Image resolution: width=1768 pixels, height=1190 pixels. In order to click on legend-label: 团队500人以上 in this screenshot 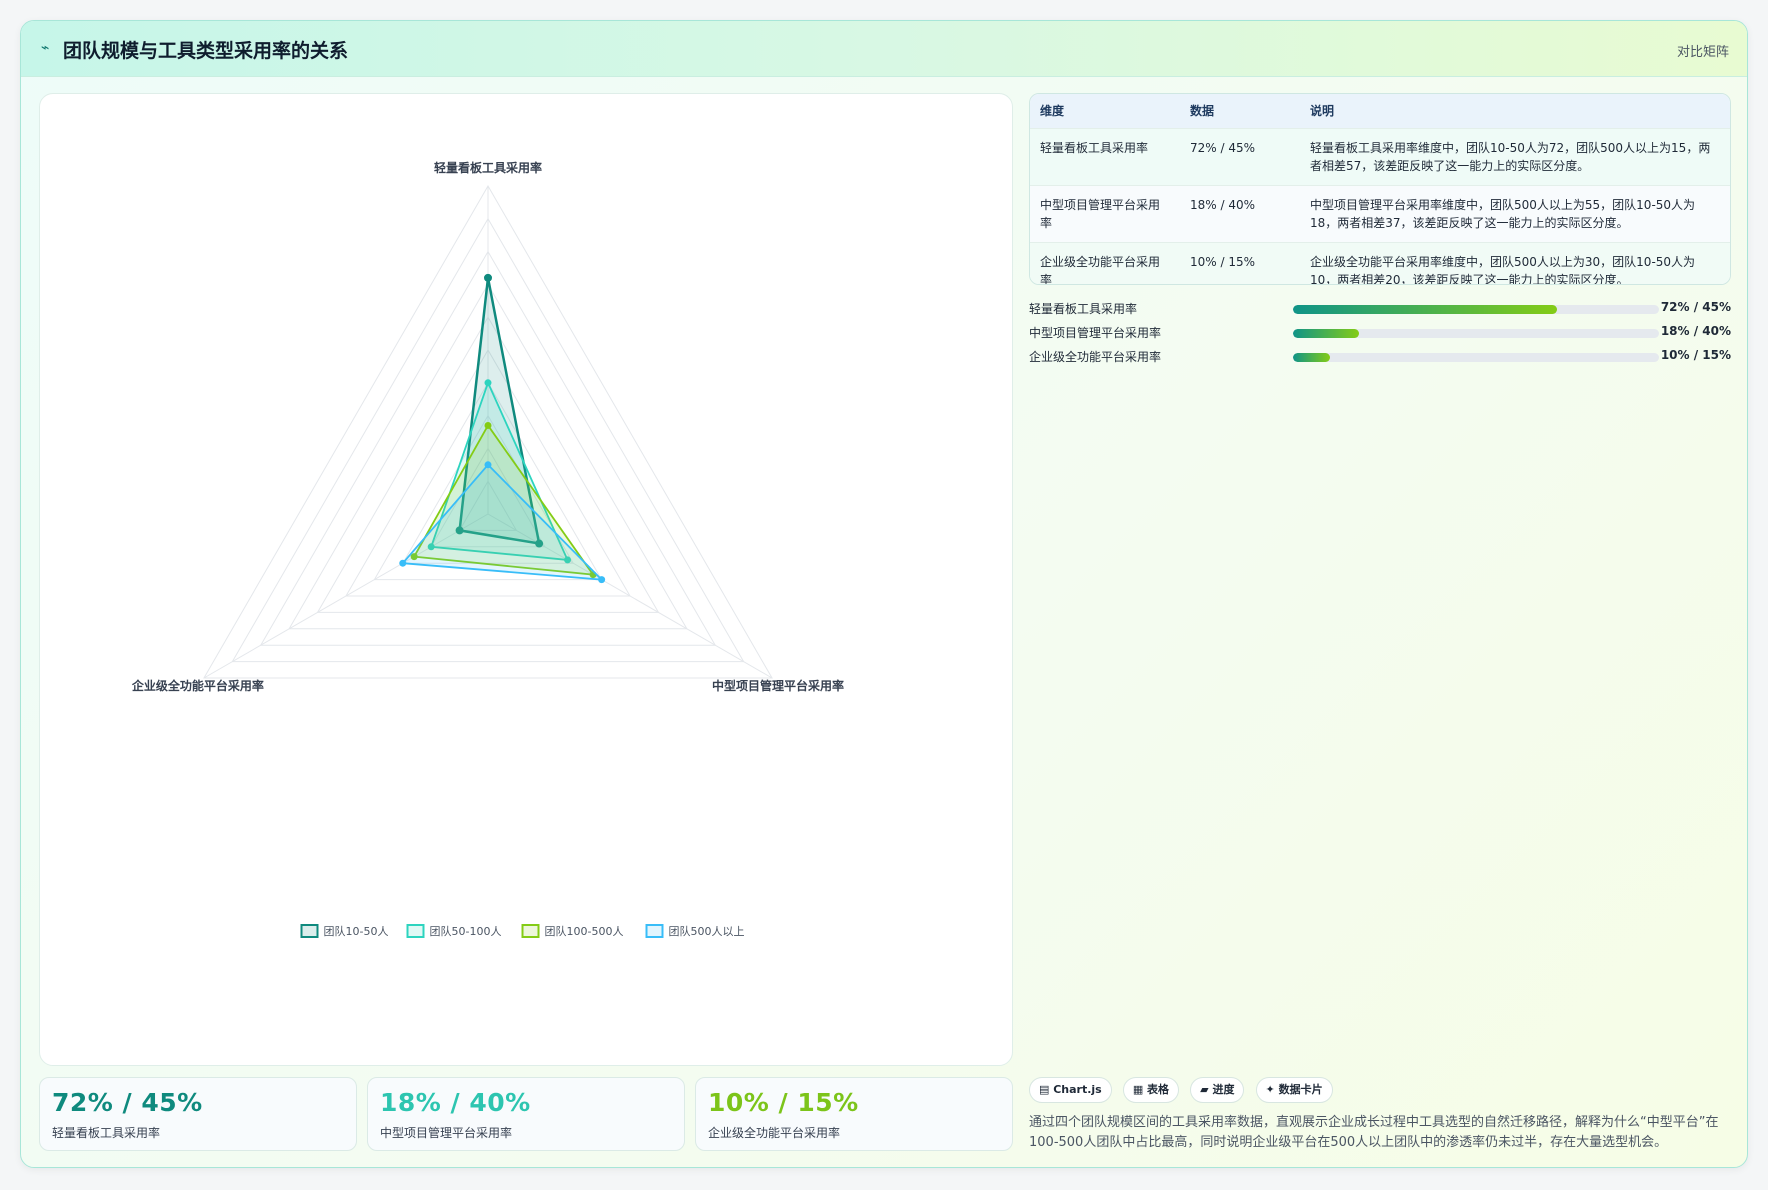, I will do `click(707, 931)`.